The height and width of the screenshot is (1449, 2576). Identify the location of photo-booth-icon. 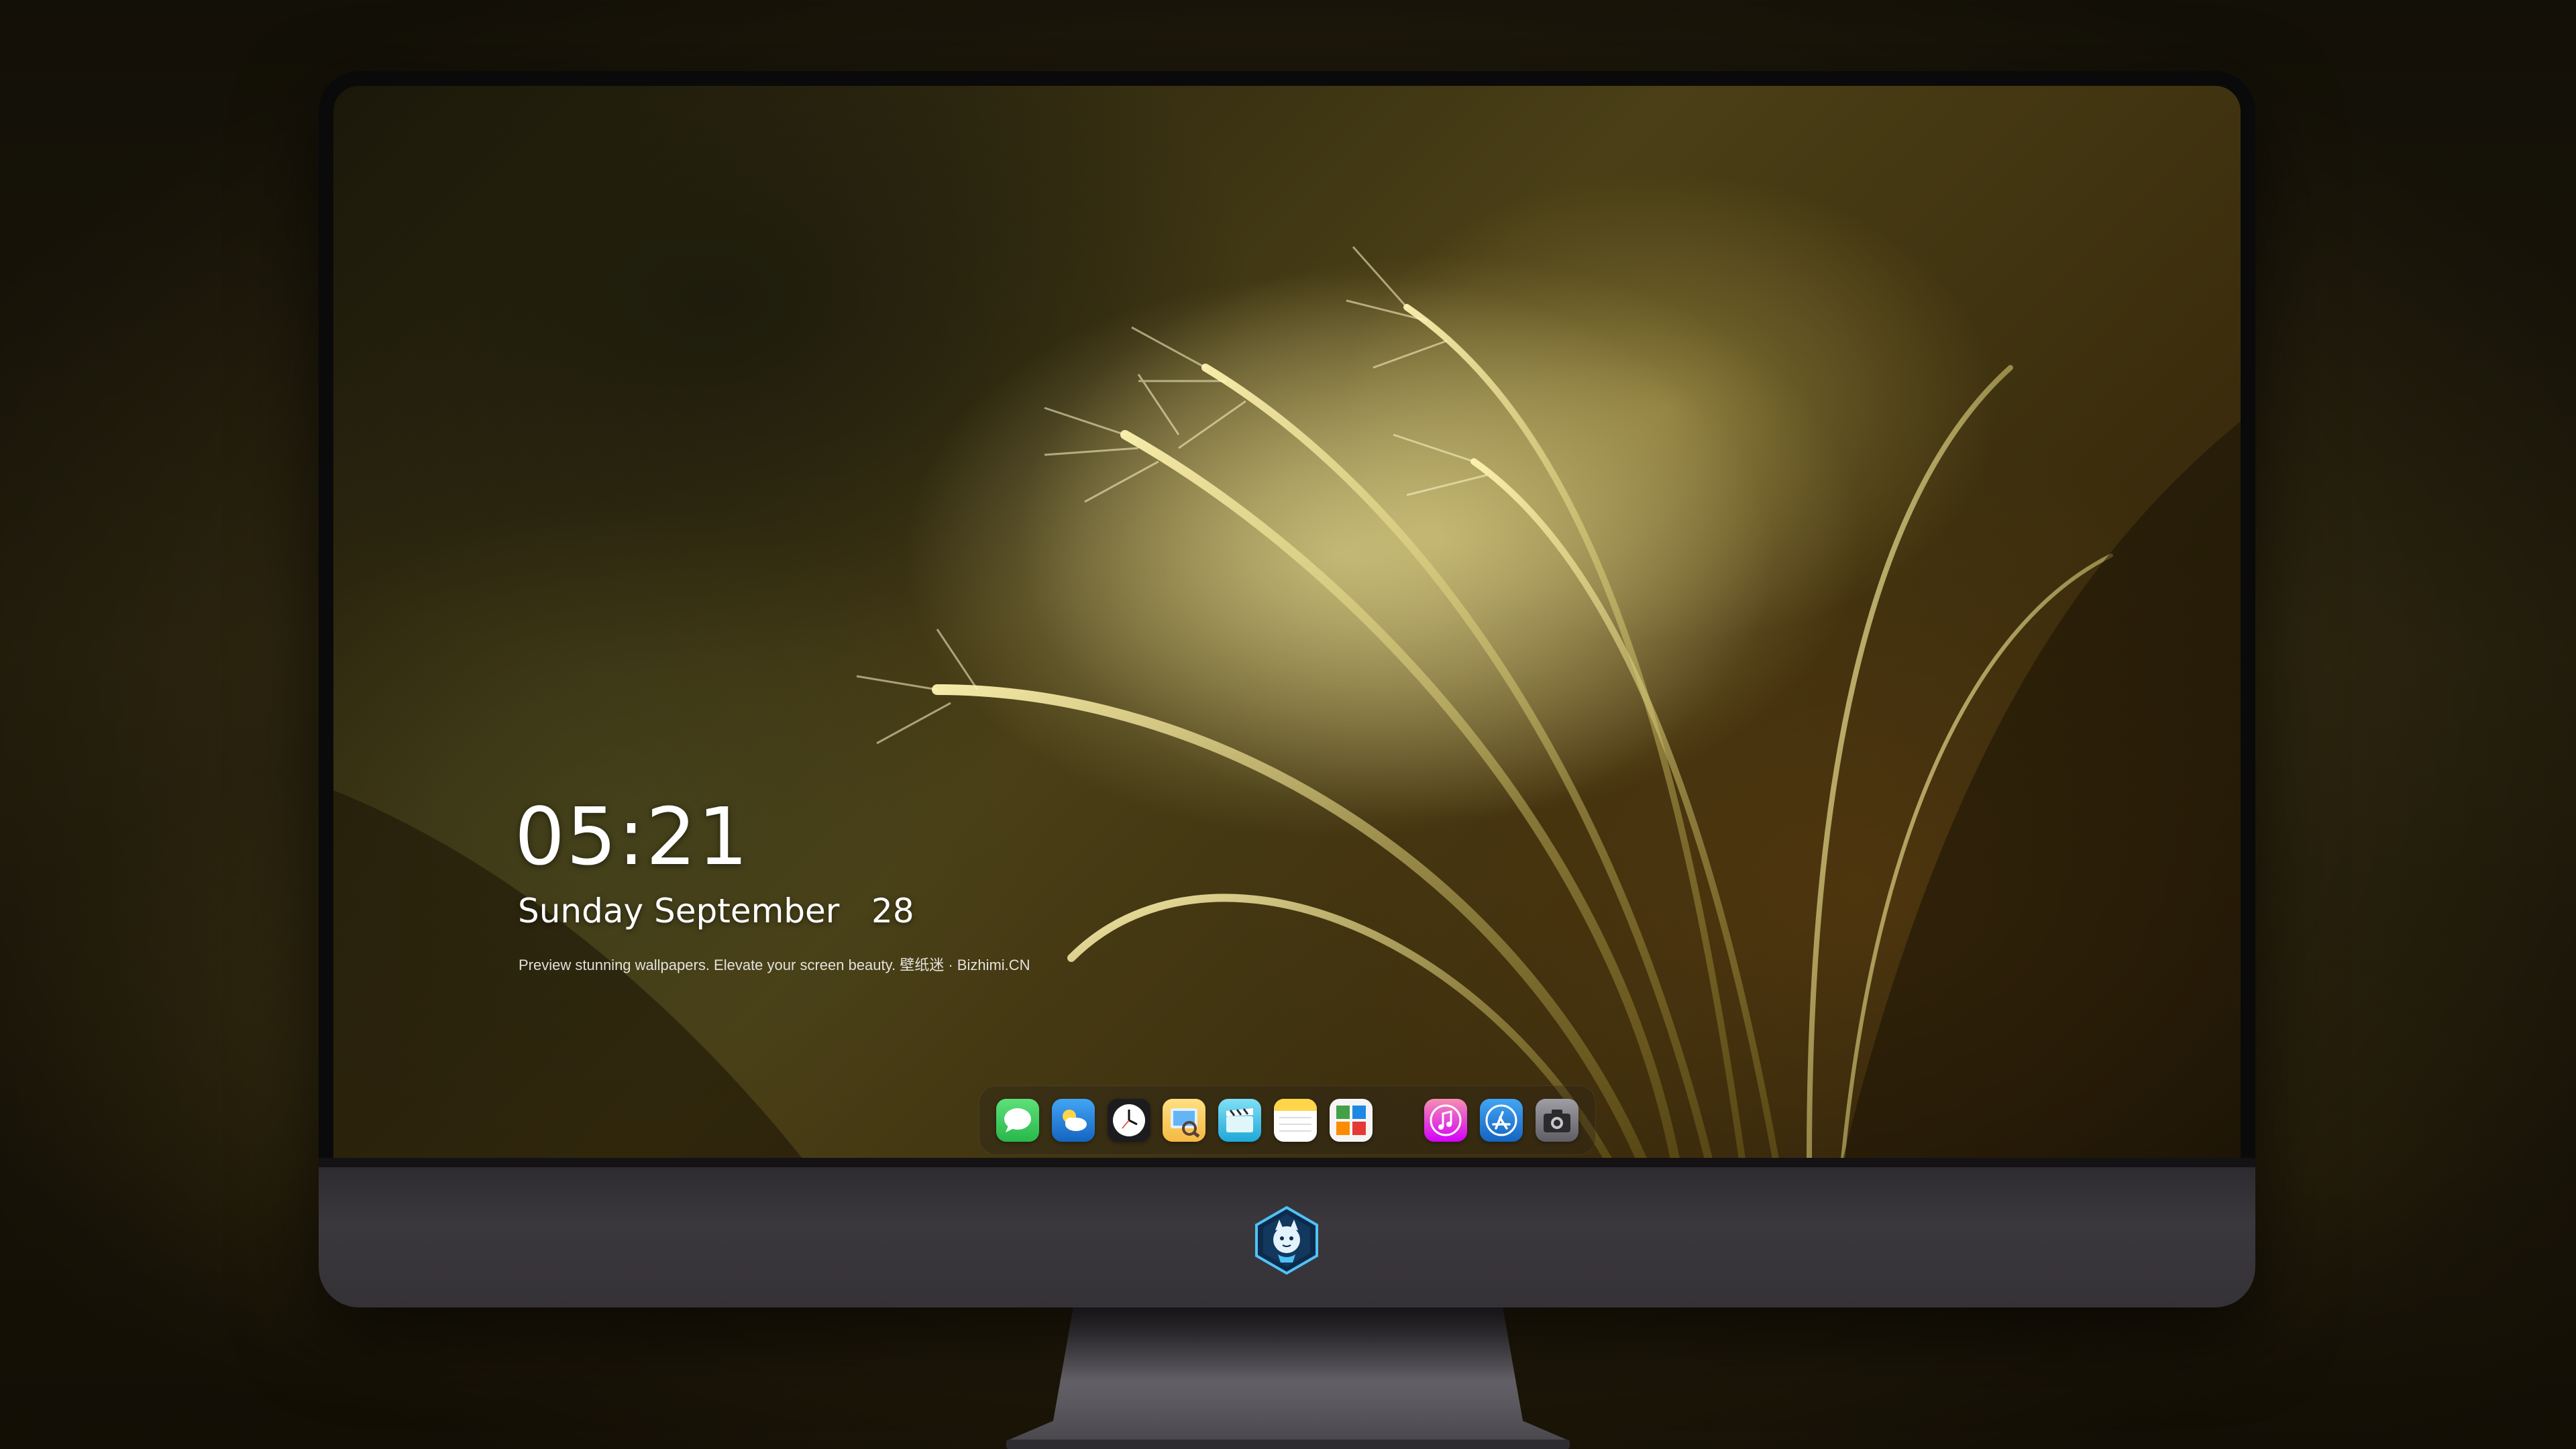
(1351, 1120).